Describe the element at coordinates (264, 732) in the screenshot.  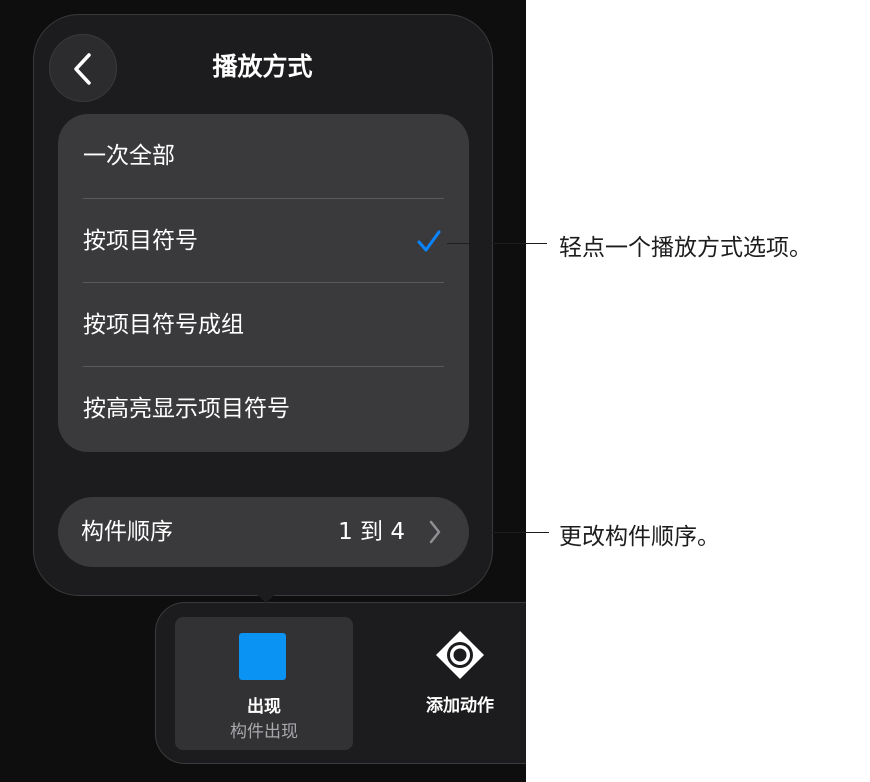
I see `appear-subtitle: 构件出现` at that location.